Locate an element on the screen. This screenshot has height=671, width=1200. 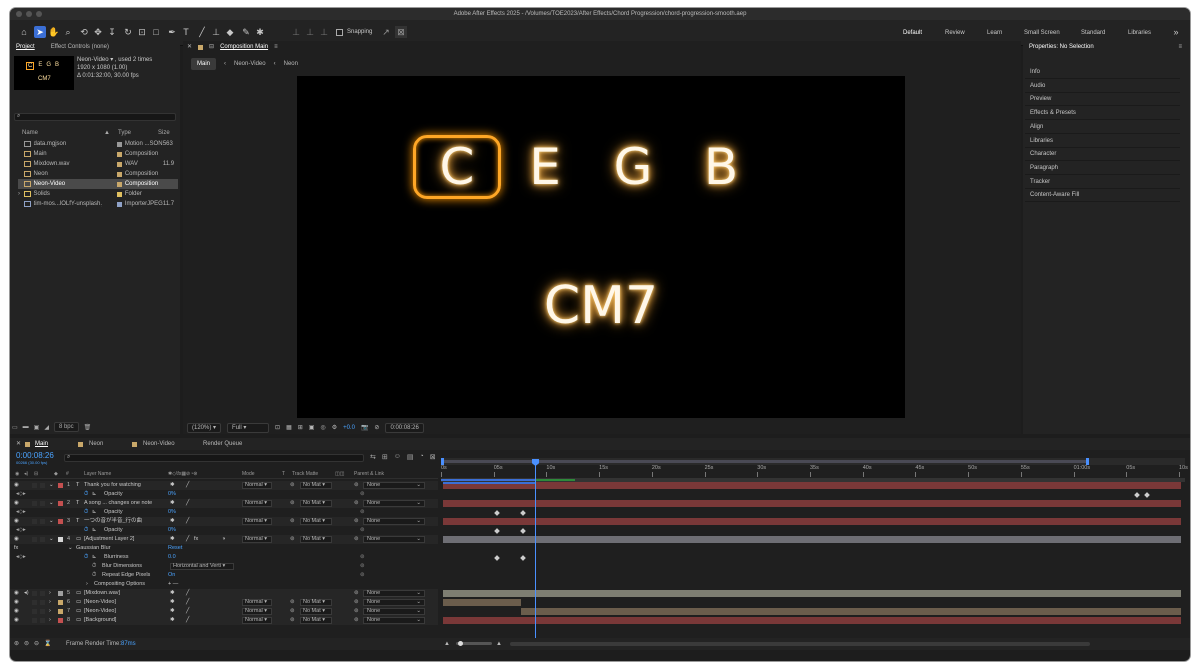
timeline-search-input: ⌕ is located at coordinates (214, 458).